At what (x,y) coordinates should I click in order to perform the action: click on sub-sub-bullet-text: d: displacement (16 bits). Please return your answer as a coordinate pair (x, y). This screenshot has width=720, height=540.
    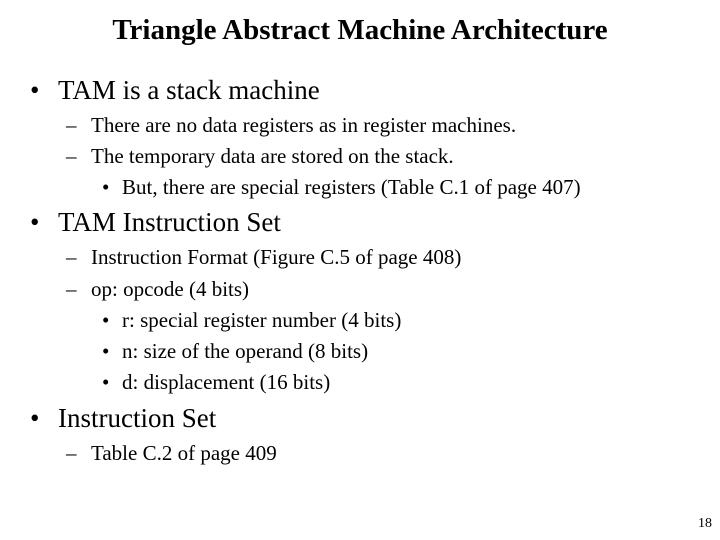
    Looking at the image, I should click on (226, 382).